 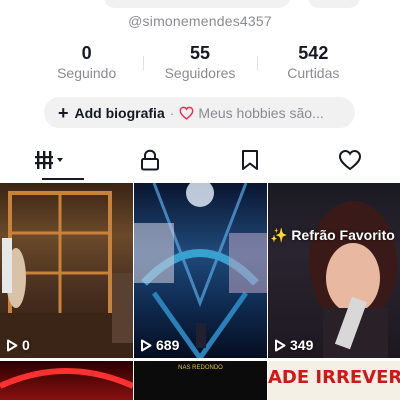 I want to click on video-thumbnail: ADE IRREVER, so click(x=334, y=380).